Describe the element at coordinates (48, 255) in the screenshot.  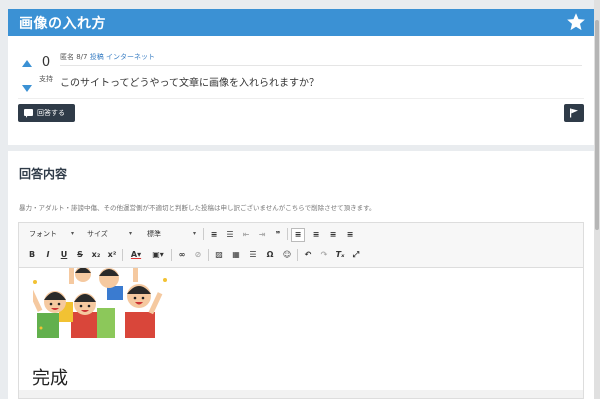
I see `italic-icon: I` at that location.